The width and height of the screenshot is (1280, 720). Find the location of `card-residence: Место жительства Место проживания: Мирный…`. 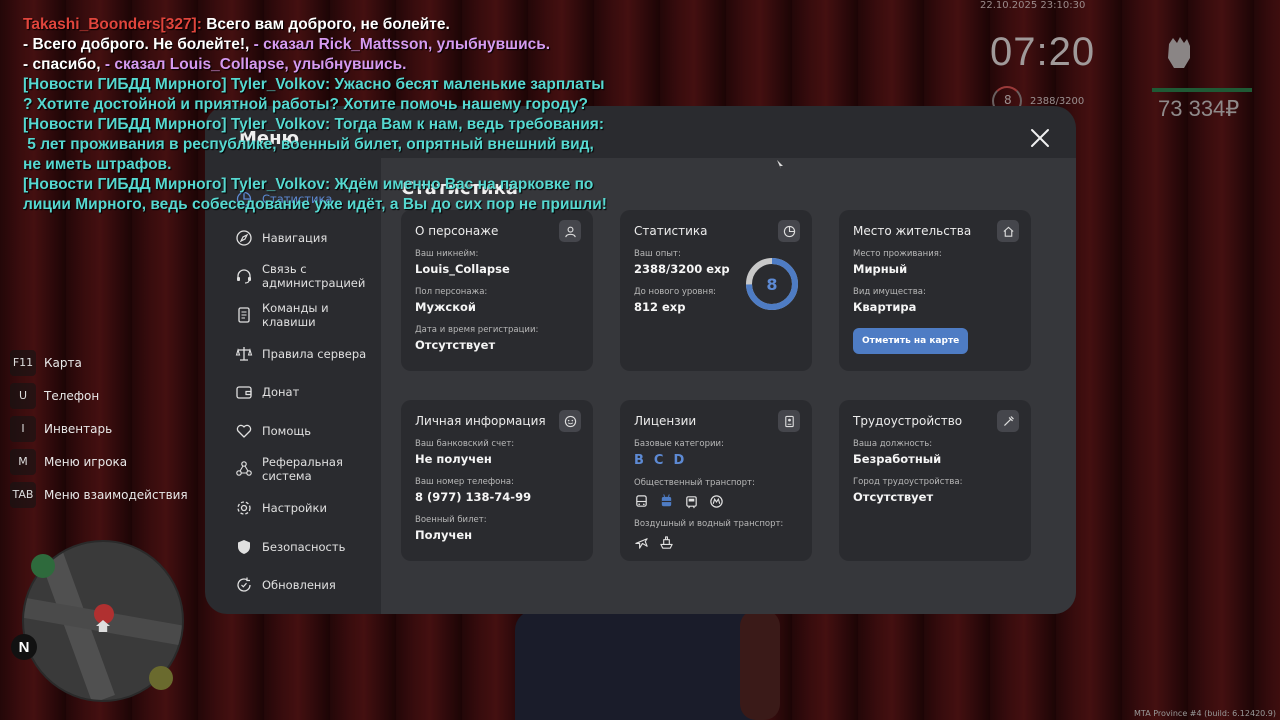

card-residence: Место жительства Место проживания: Мирный… is located at coordinates (935, 290).